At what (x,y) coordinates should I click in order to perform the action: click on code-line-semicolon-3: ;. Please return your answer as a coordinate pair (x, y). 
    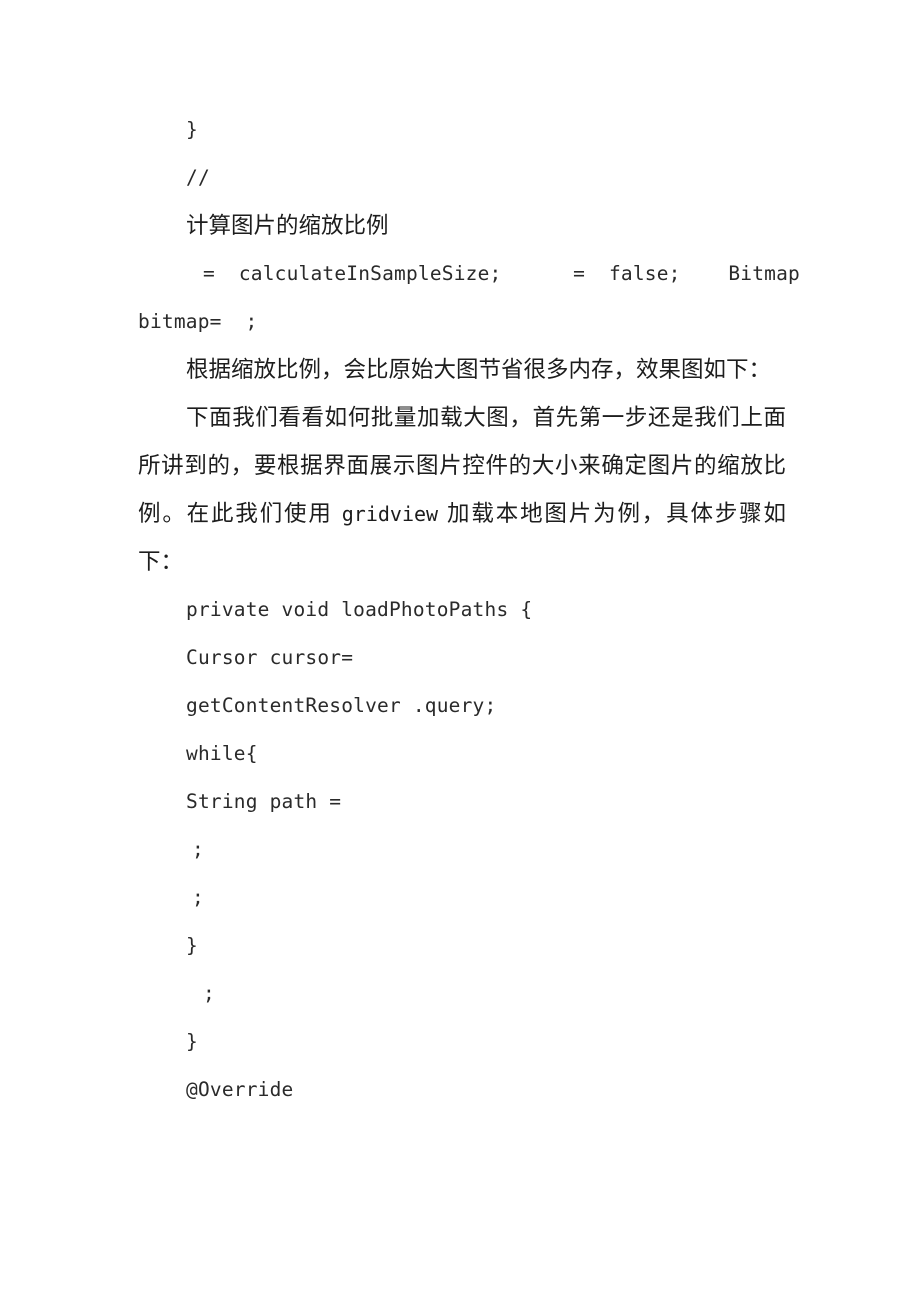
    Looking at the image, I should click on (209, 993).